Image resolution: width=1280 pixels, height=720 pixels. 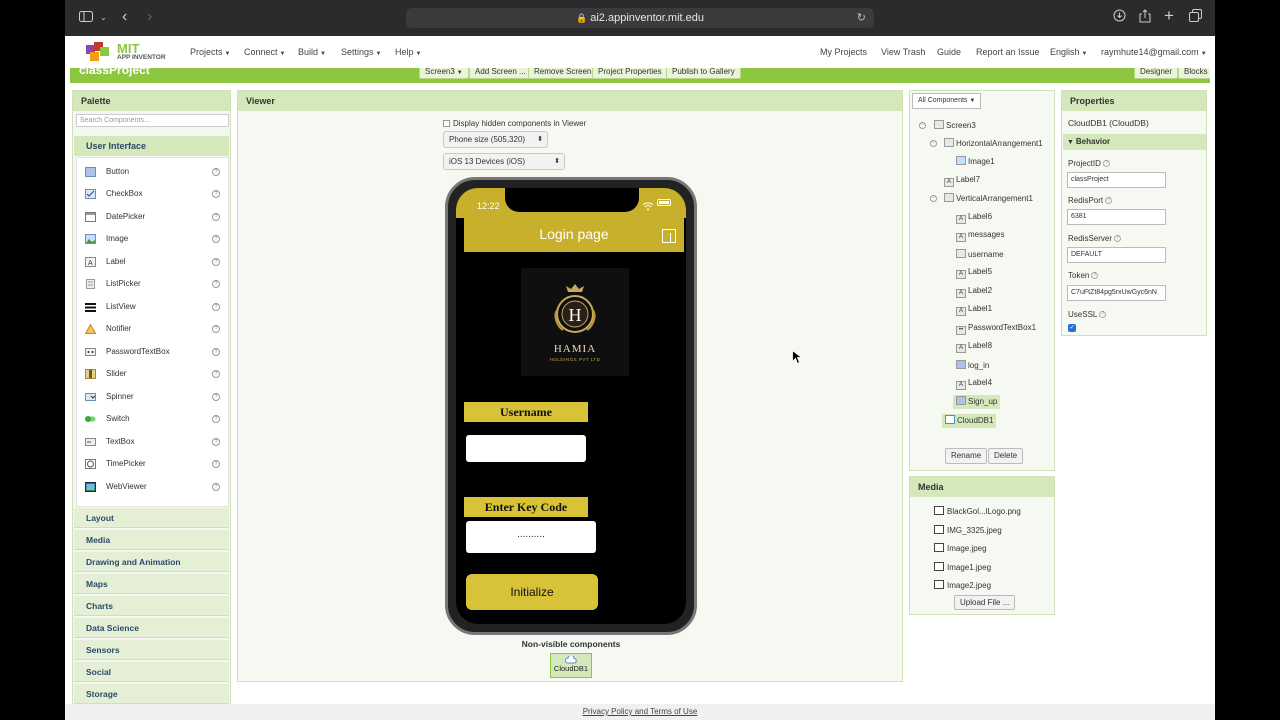 What do you see at coordinates (968, 530) in the screenshot?
I see `media-file: IMG_3325.jpeg` at bounding box center [968, 530].